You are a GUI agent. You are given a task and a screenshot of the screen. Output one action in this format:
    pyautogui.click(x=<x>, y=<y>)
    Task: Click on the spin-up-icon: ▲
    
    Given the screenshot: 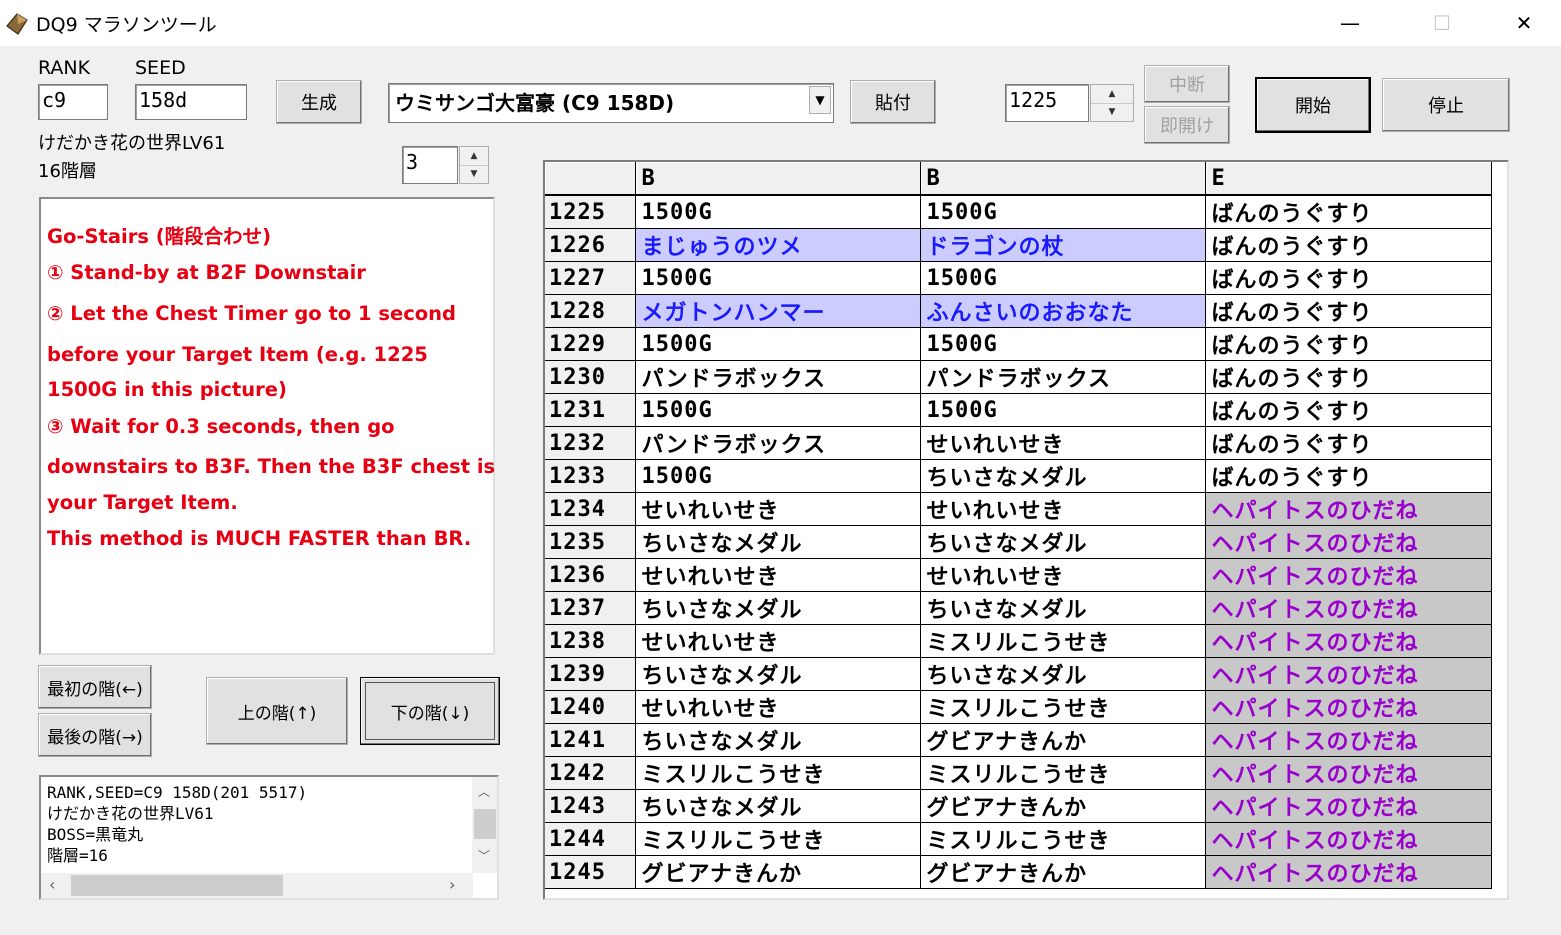 What is the action you would take?
    pyautogui.click(x=1112, y=94)
    